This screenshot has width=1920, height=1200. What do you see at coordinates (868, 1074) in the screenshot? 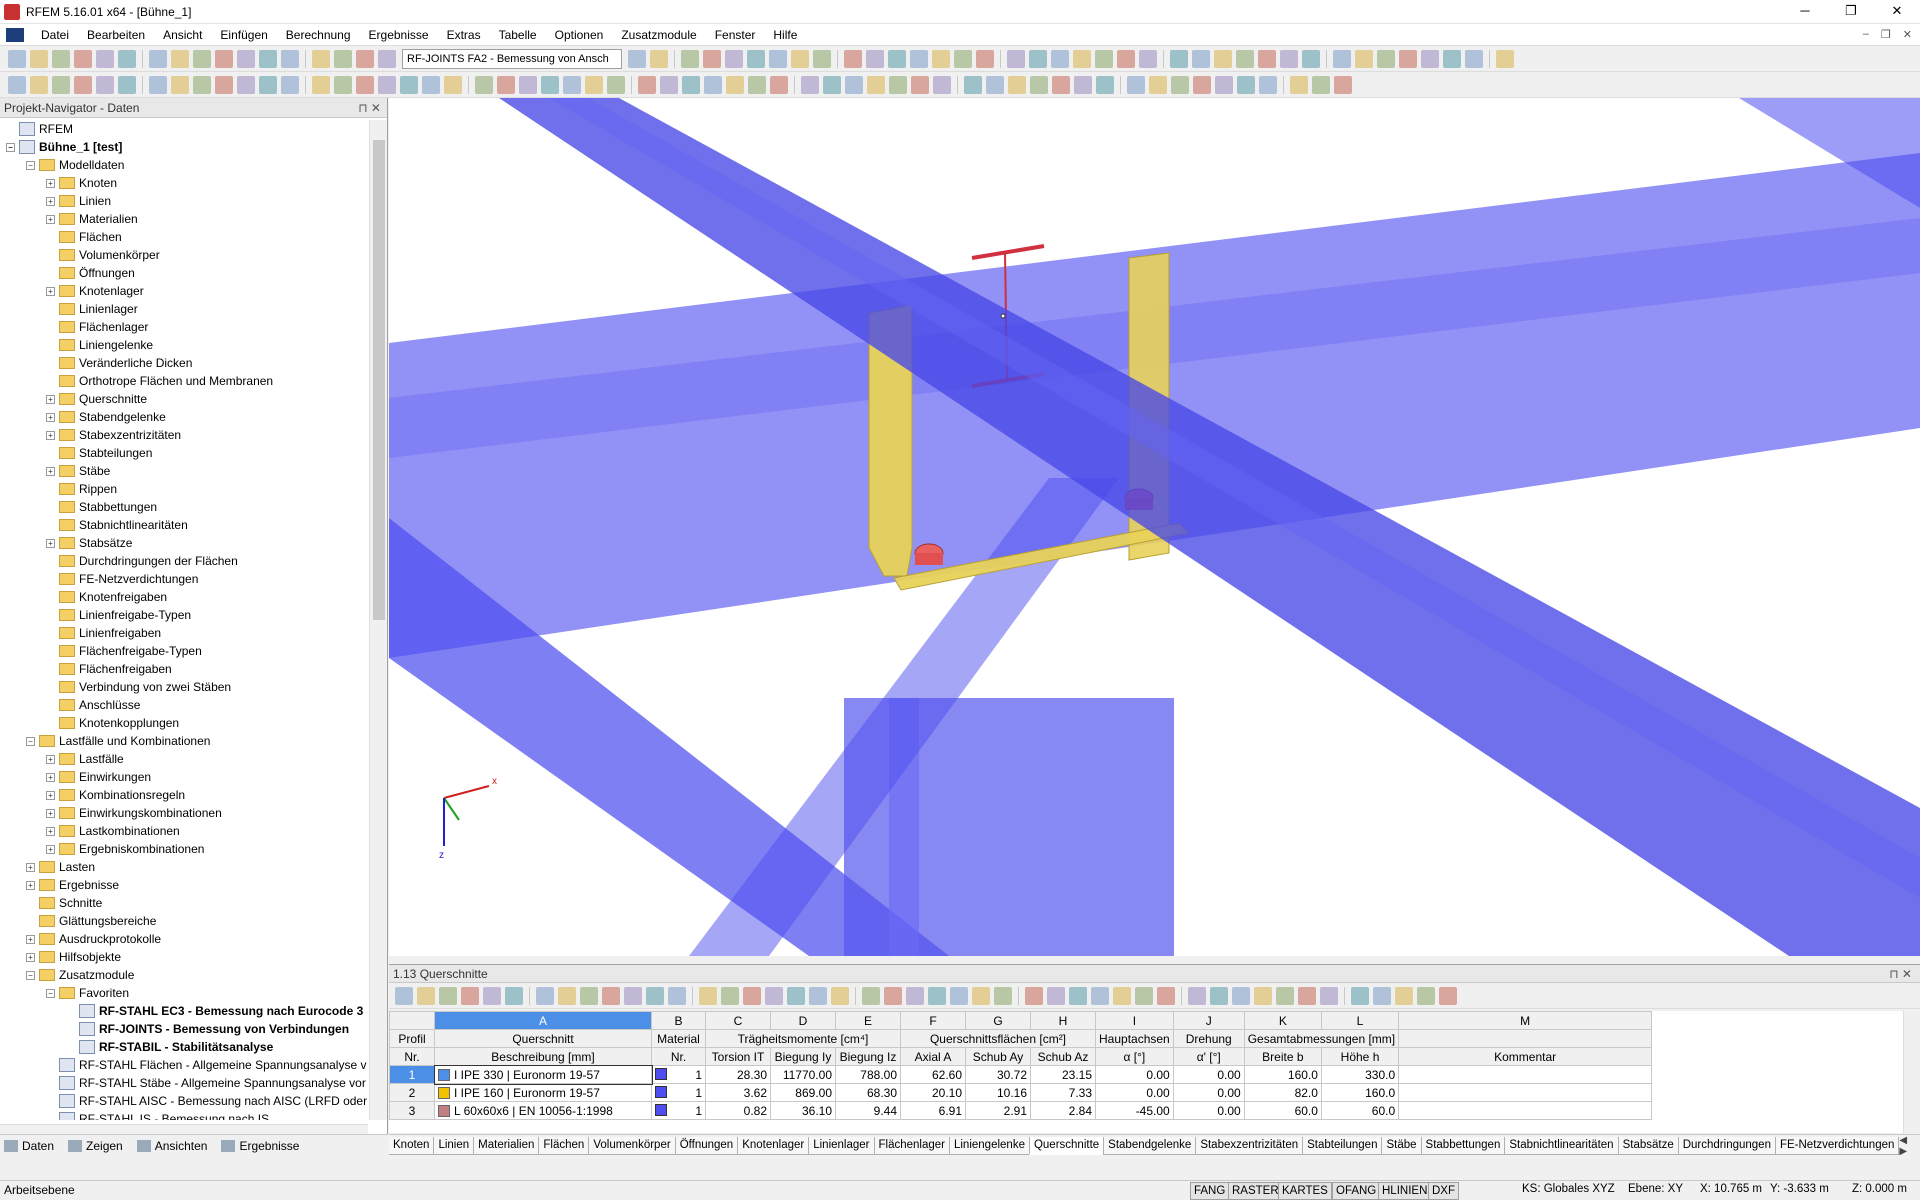
I see `cell-iz: 788.00` at bounding box center [868, 1074].